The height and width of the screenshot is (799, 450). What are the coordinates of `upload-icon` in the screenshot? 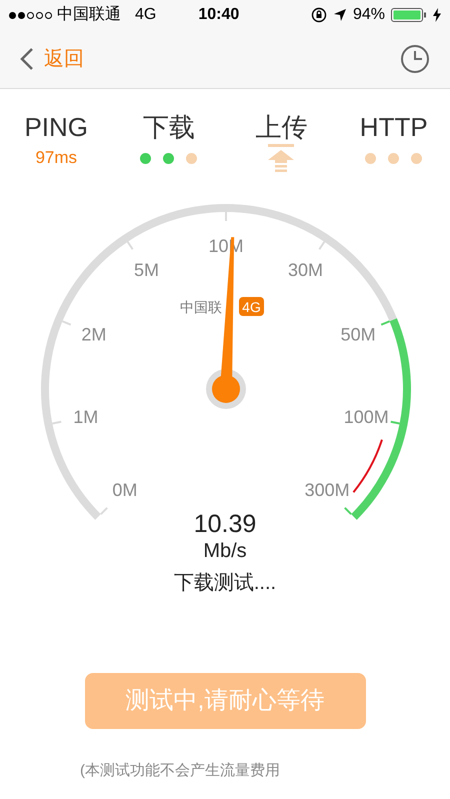 It's located at (281, 158).